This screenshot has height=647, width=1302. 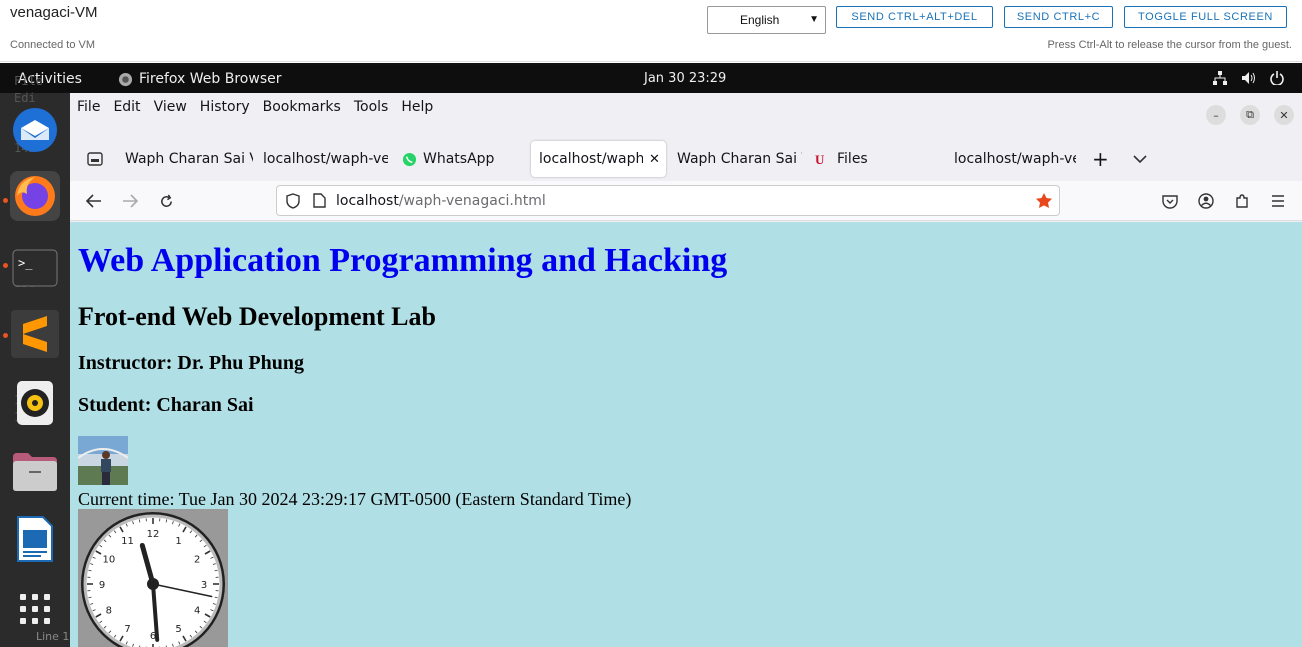 I want to click on chevron-down-icon, so click(x=1140, y=159).